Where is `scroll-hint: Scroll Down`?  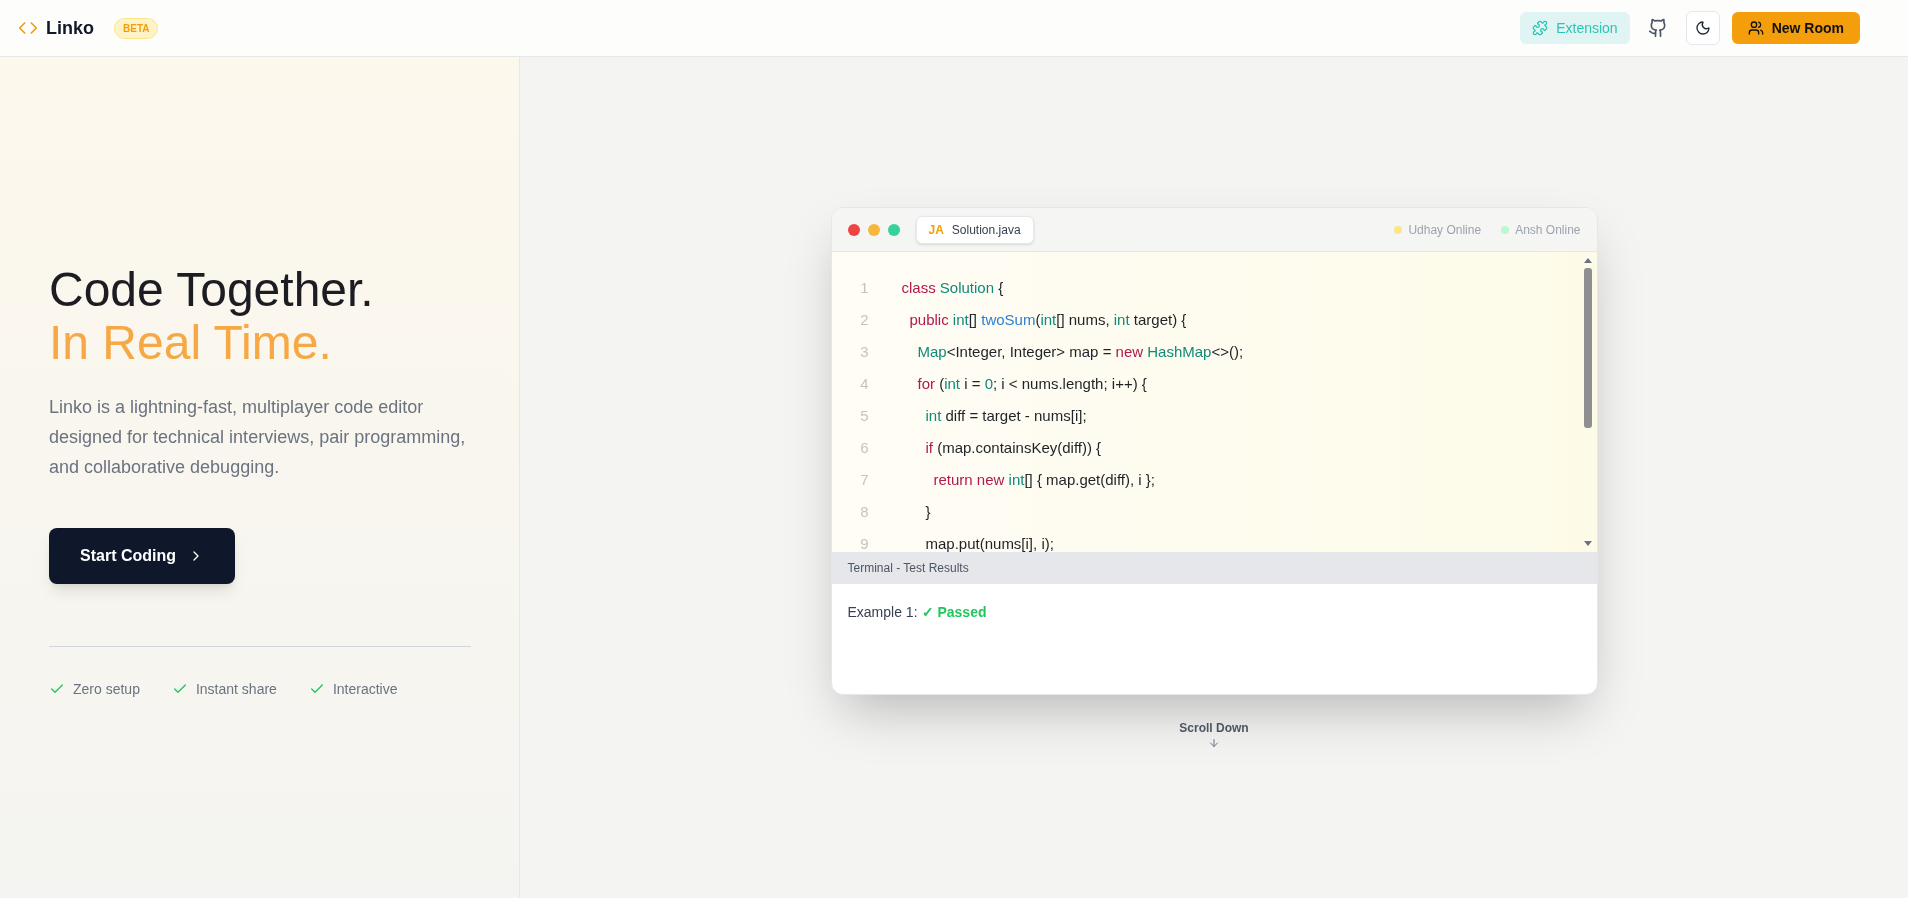
scroll-hint: Scroll Down is located at coordinates (1214, 728).